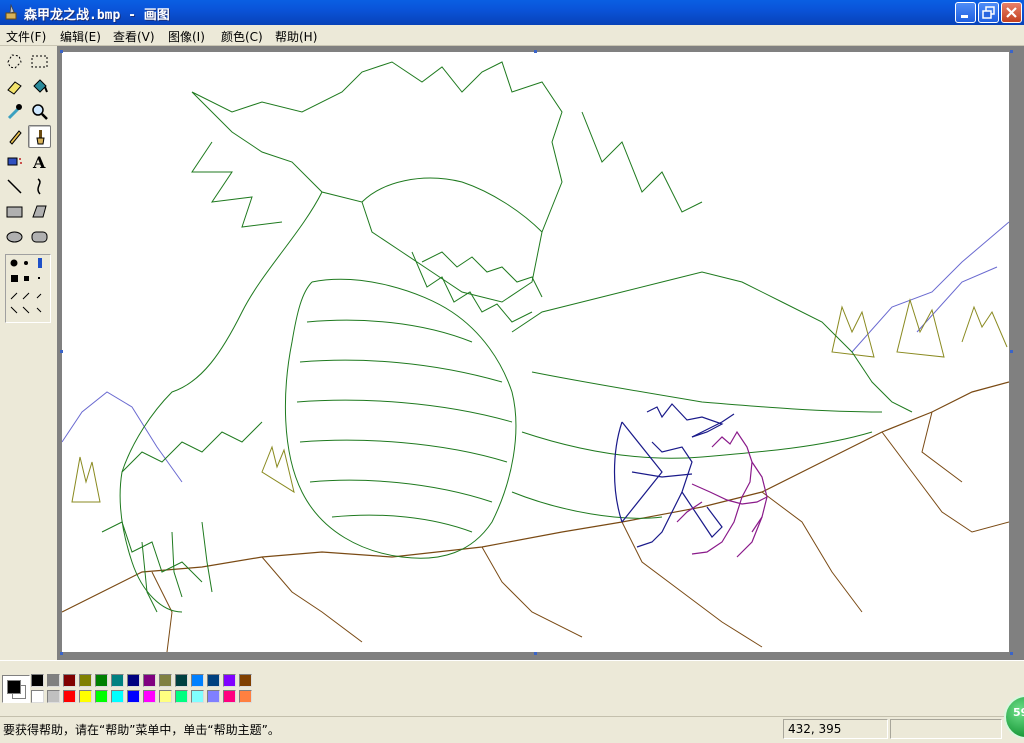 The width and height of the screenshot is (1024, 743). I want to click on pick-color-icon, so click(14, 112).